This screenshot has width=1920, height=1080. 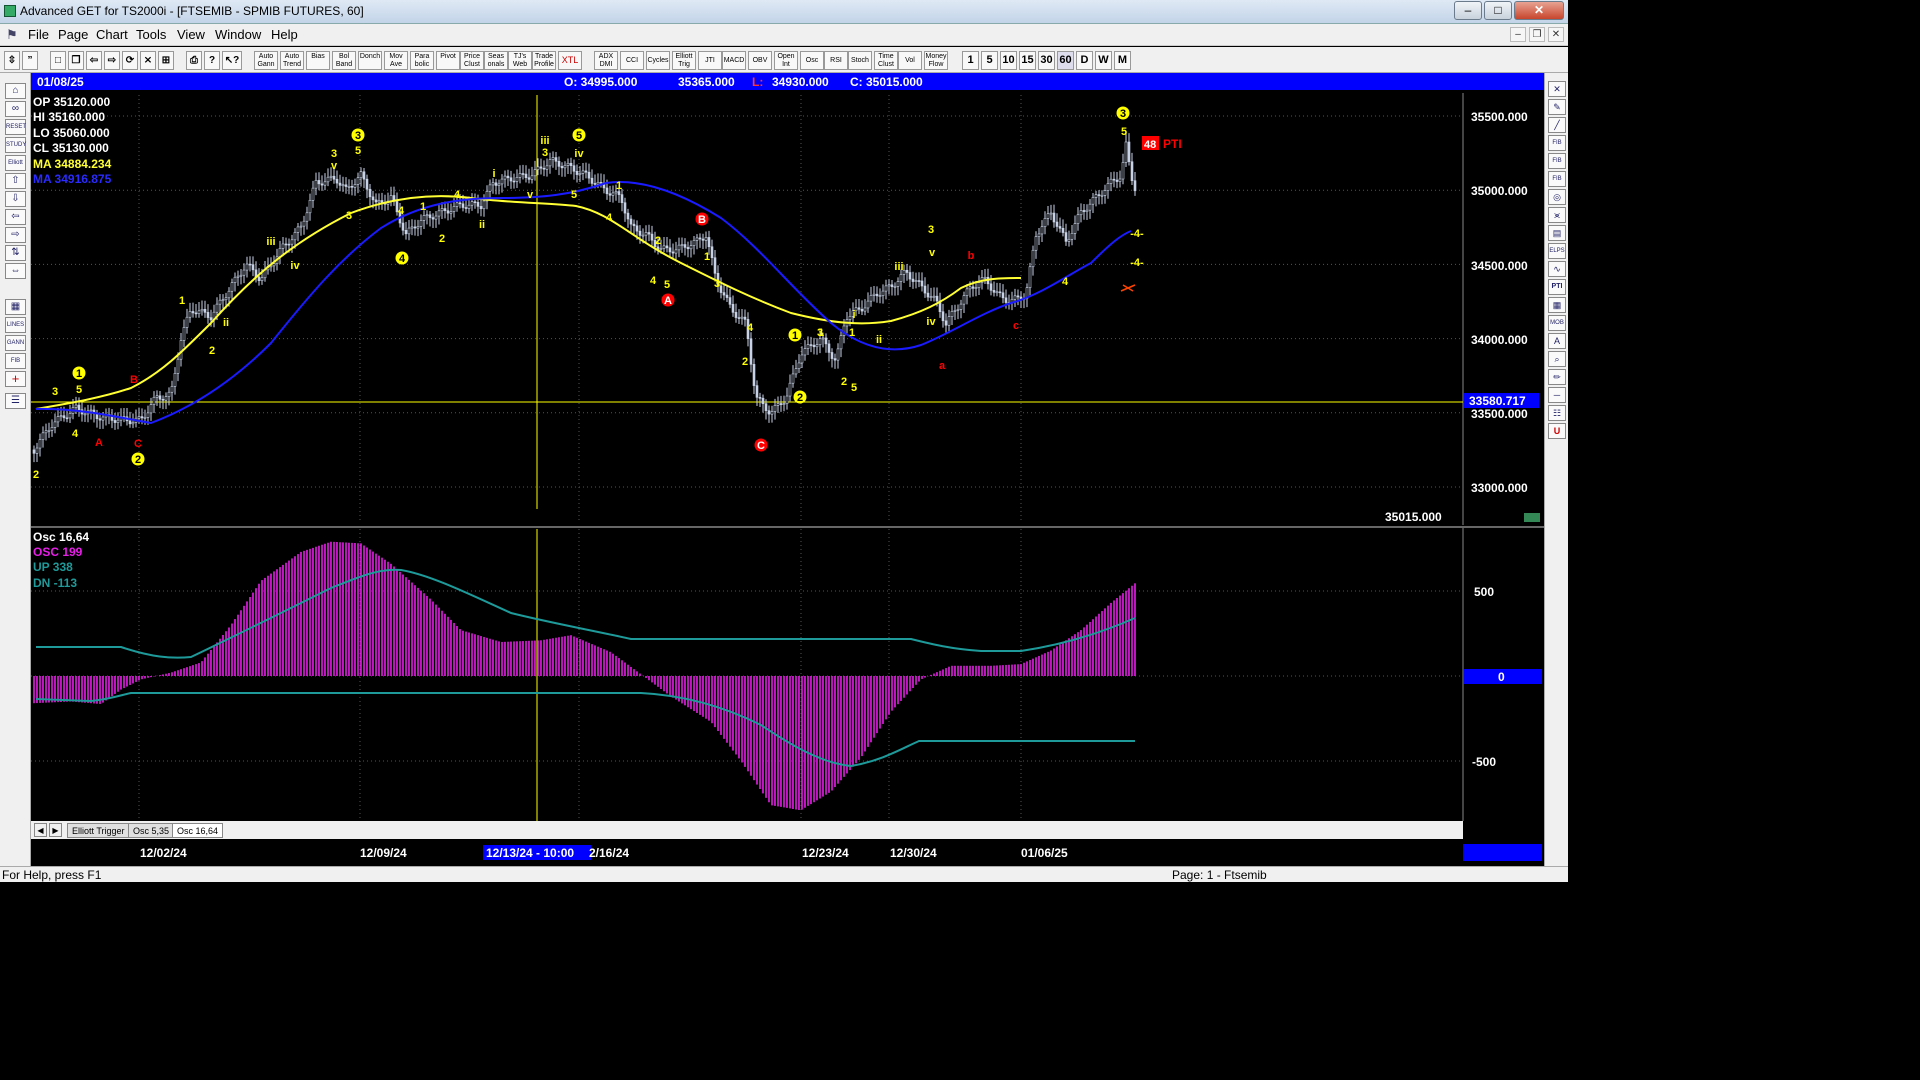 What do you see at coordinates (936, 60) in the screenshot?
I see `money-flow-button: Money Flow` at bounding box center [936, 60].